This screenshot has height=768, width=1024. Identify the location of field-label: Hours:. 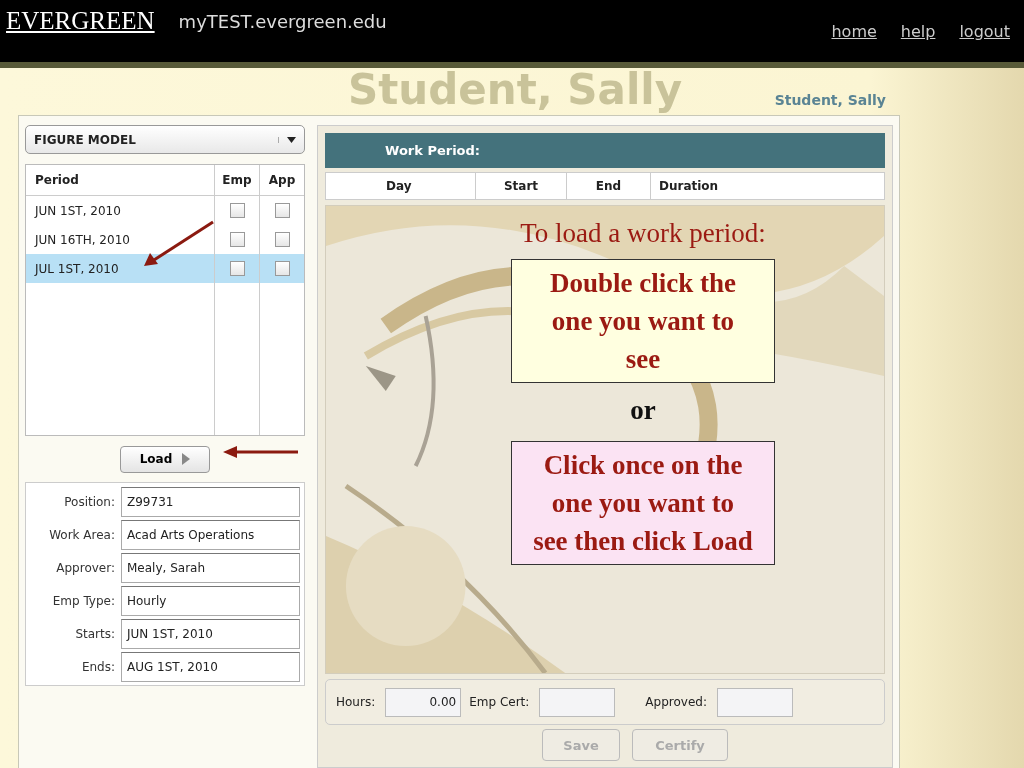
(356, 702).